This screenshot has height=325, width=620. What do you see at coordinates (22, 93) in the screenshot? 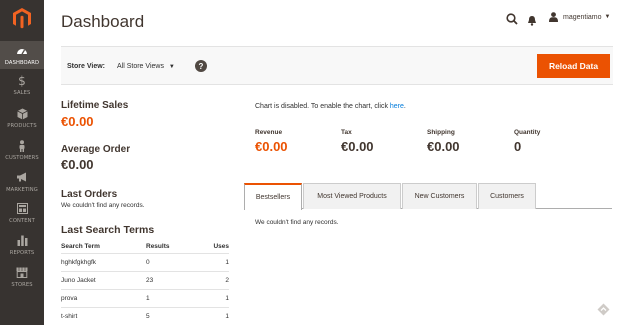
I see `nav-label: SALES` at bounding box center [22, 93].